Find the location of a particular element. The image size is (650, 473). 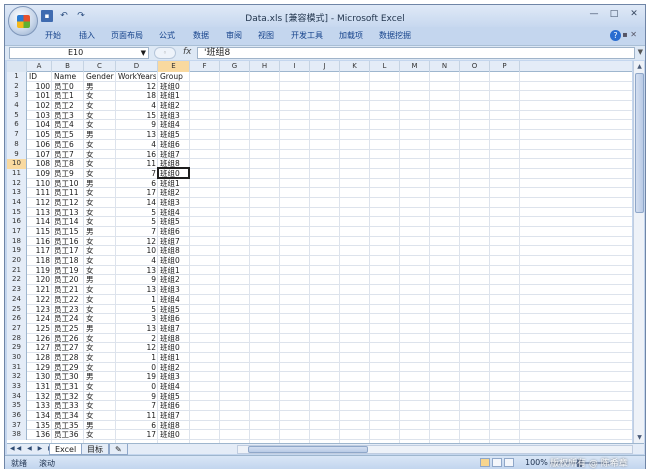

row-header: 4 is located at coordinates (17, 106).